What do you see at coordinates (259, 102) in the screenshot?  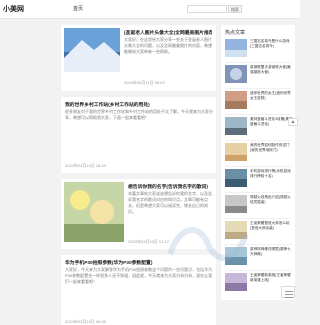 I see `sidebar-item: 迷你世界的女王(迷你世界女王皮肤)` at bounding box center [259, 102].